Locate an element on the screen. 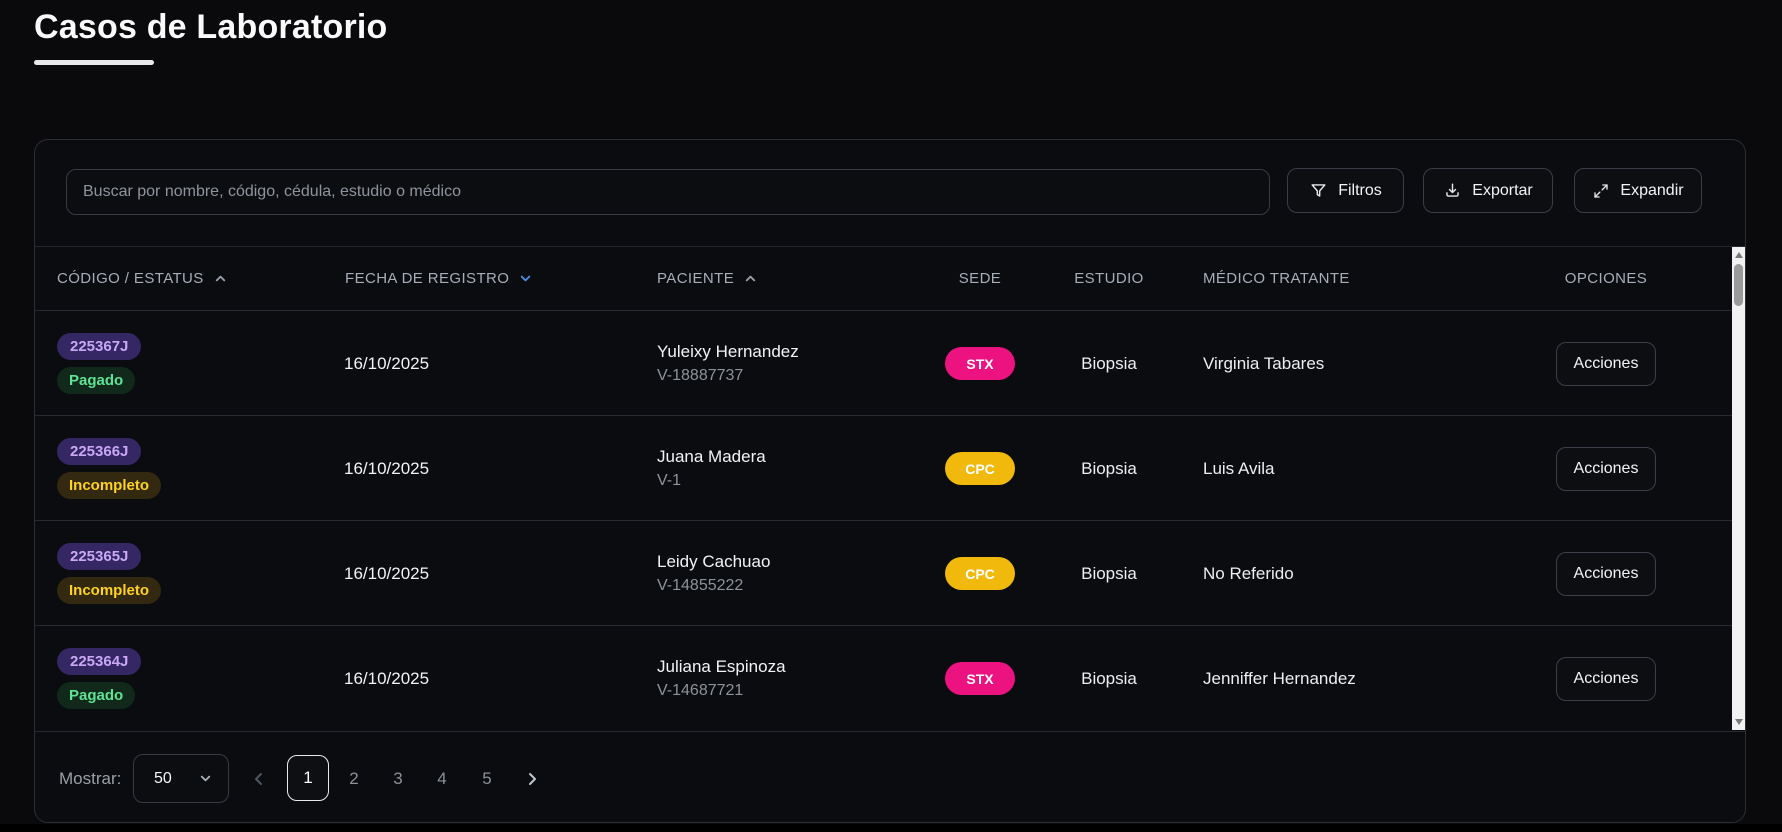 Image resolution: width=1782 pixels, height=832 pixels. export-button-label: Exportar is located at coordinates (1502, 190).